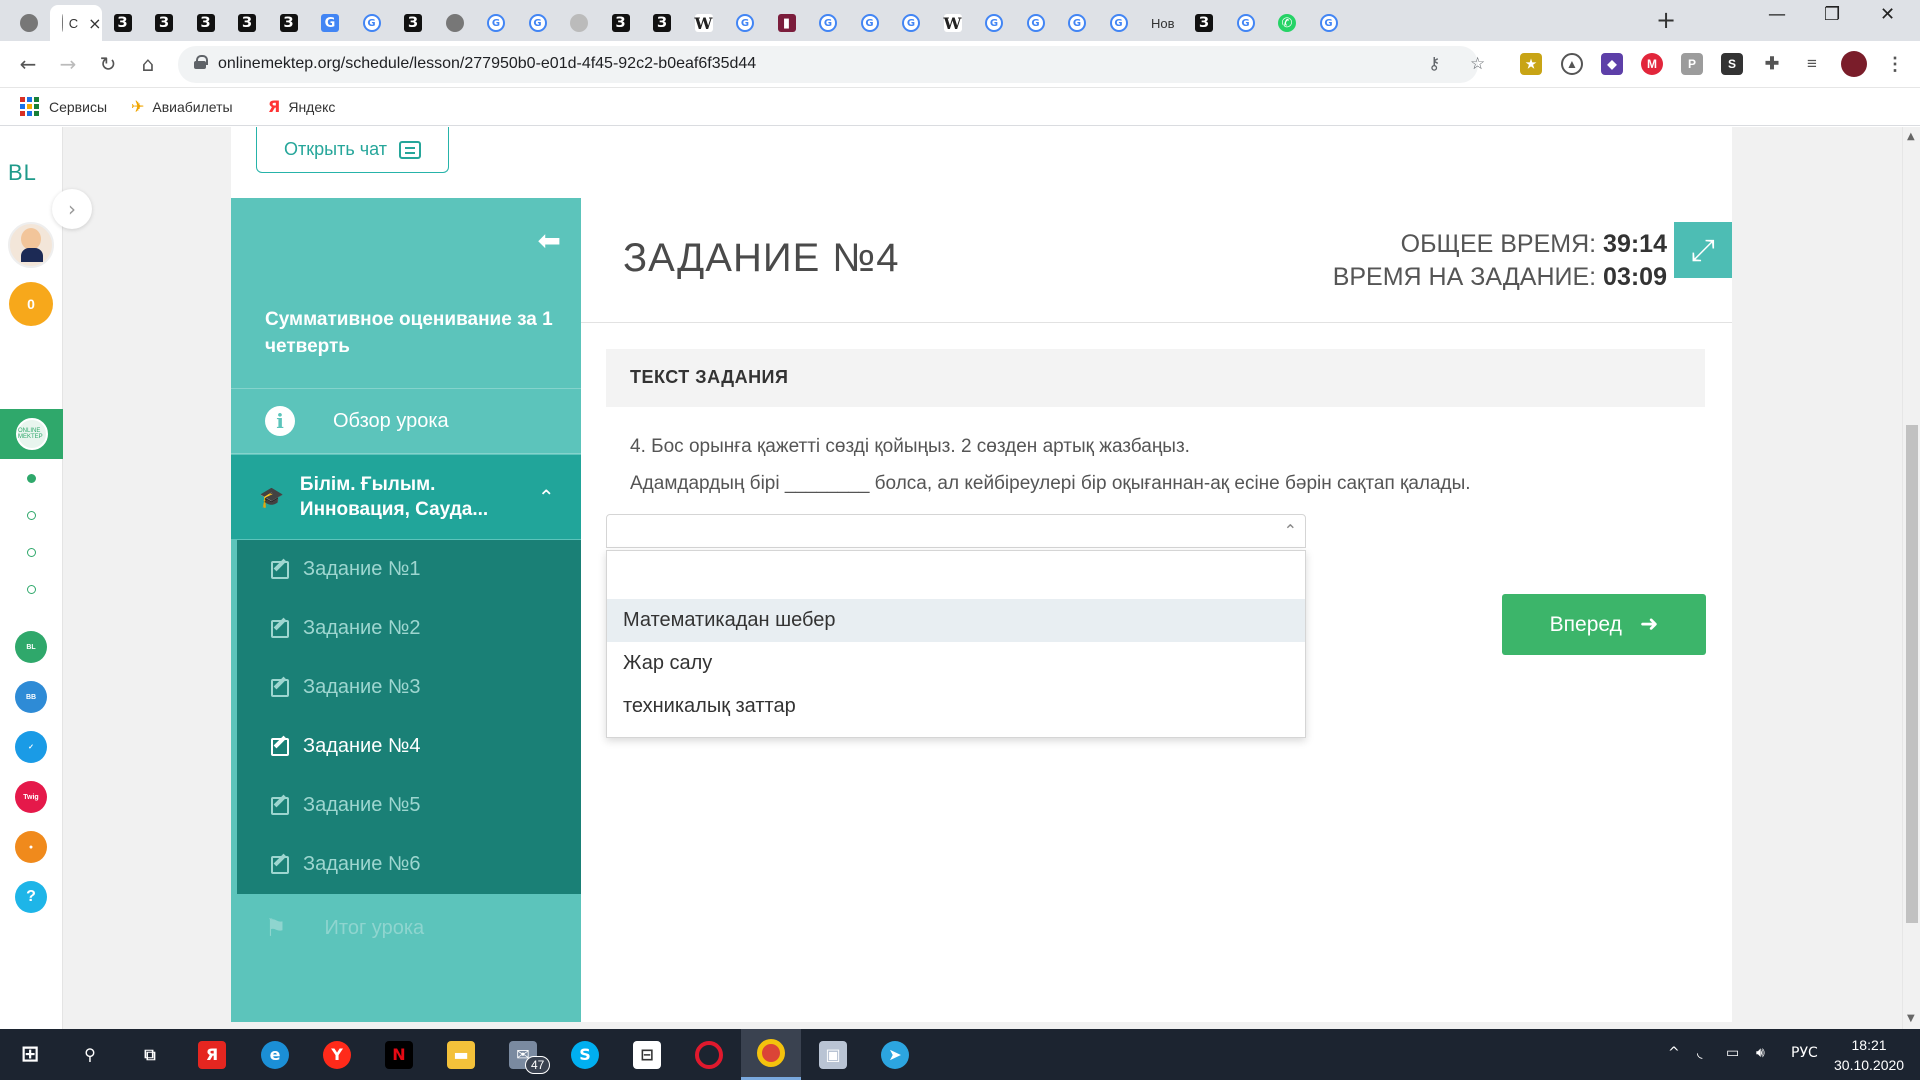 The image size is (1920, 1080). What do you see at coordinates (787, 23) in the screenshot?
I see `browser-tab: ▮` at bounding box center [787, 23].